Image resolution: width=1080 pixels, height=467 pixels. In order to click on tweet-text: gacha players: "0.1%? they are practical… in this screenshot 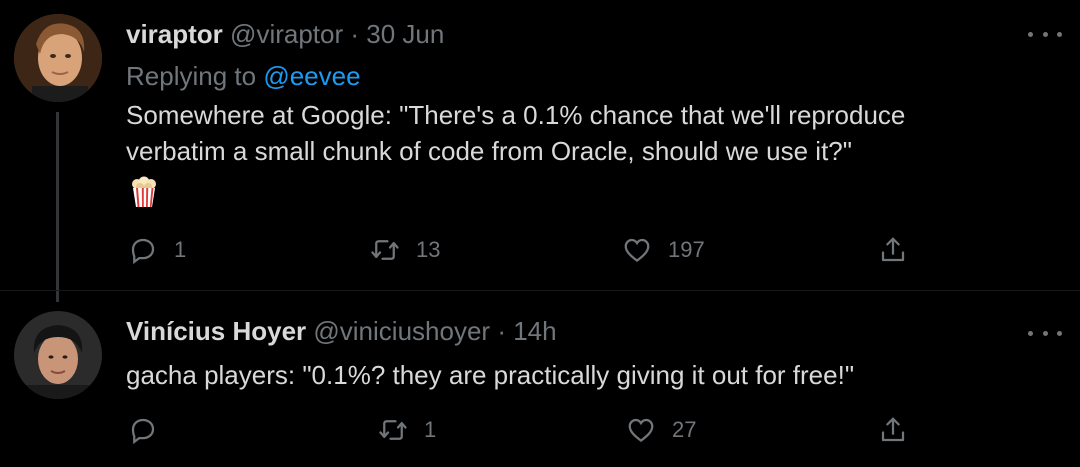, I will do `click(490, 375)`.